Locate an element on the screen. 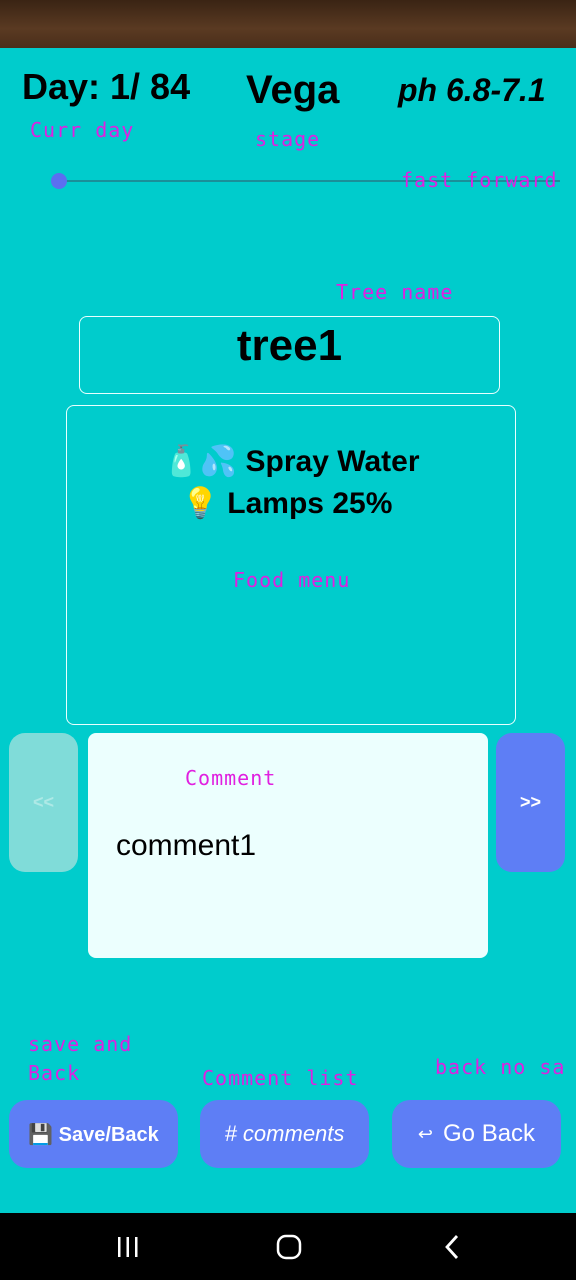  save-back-button: 💾 Save/Back is located at coordinates (93, 1134).